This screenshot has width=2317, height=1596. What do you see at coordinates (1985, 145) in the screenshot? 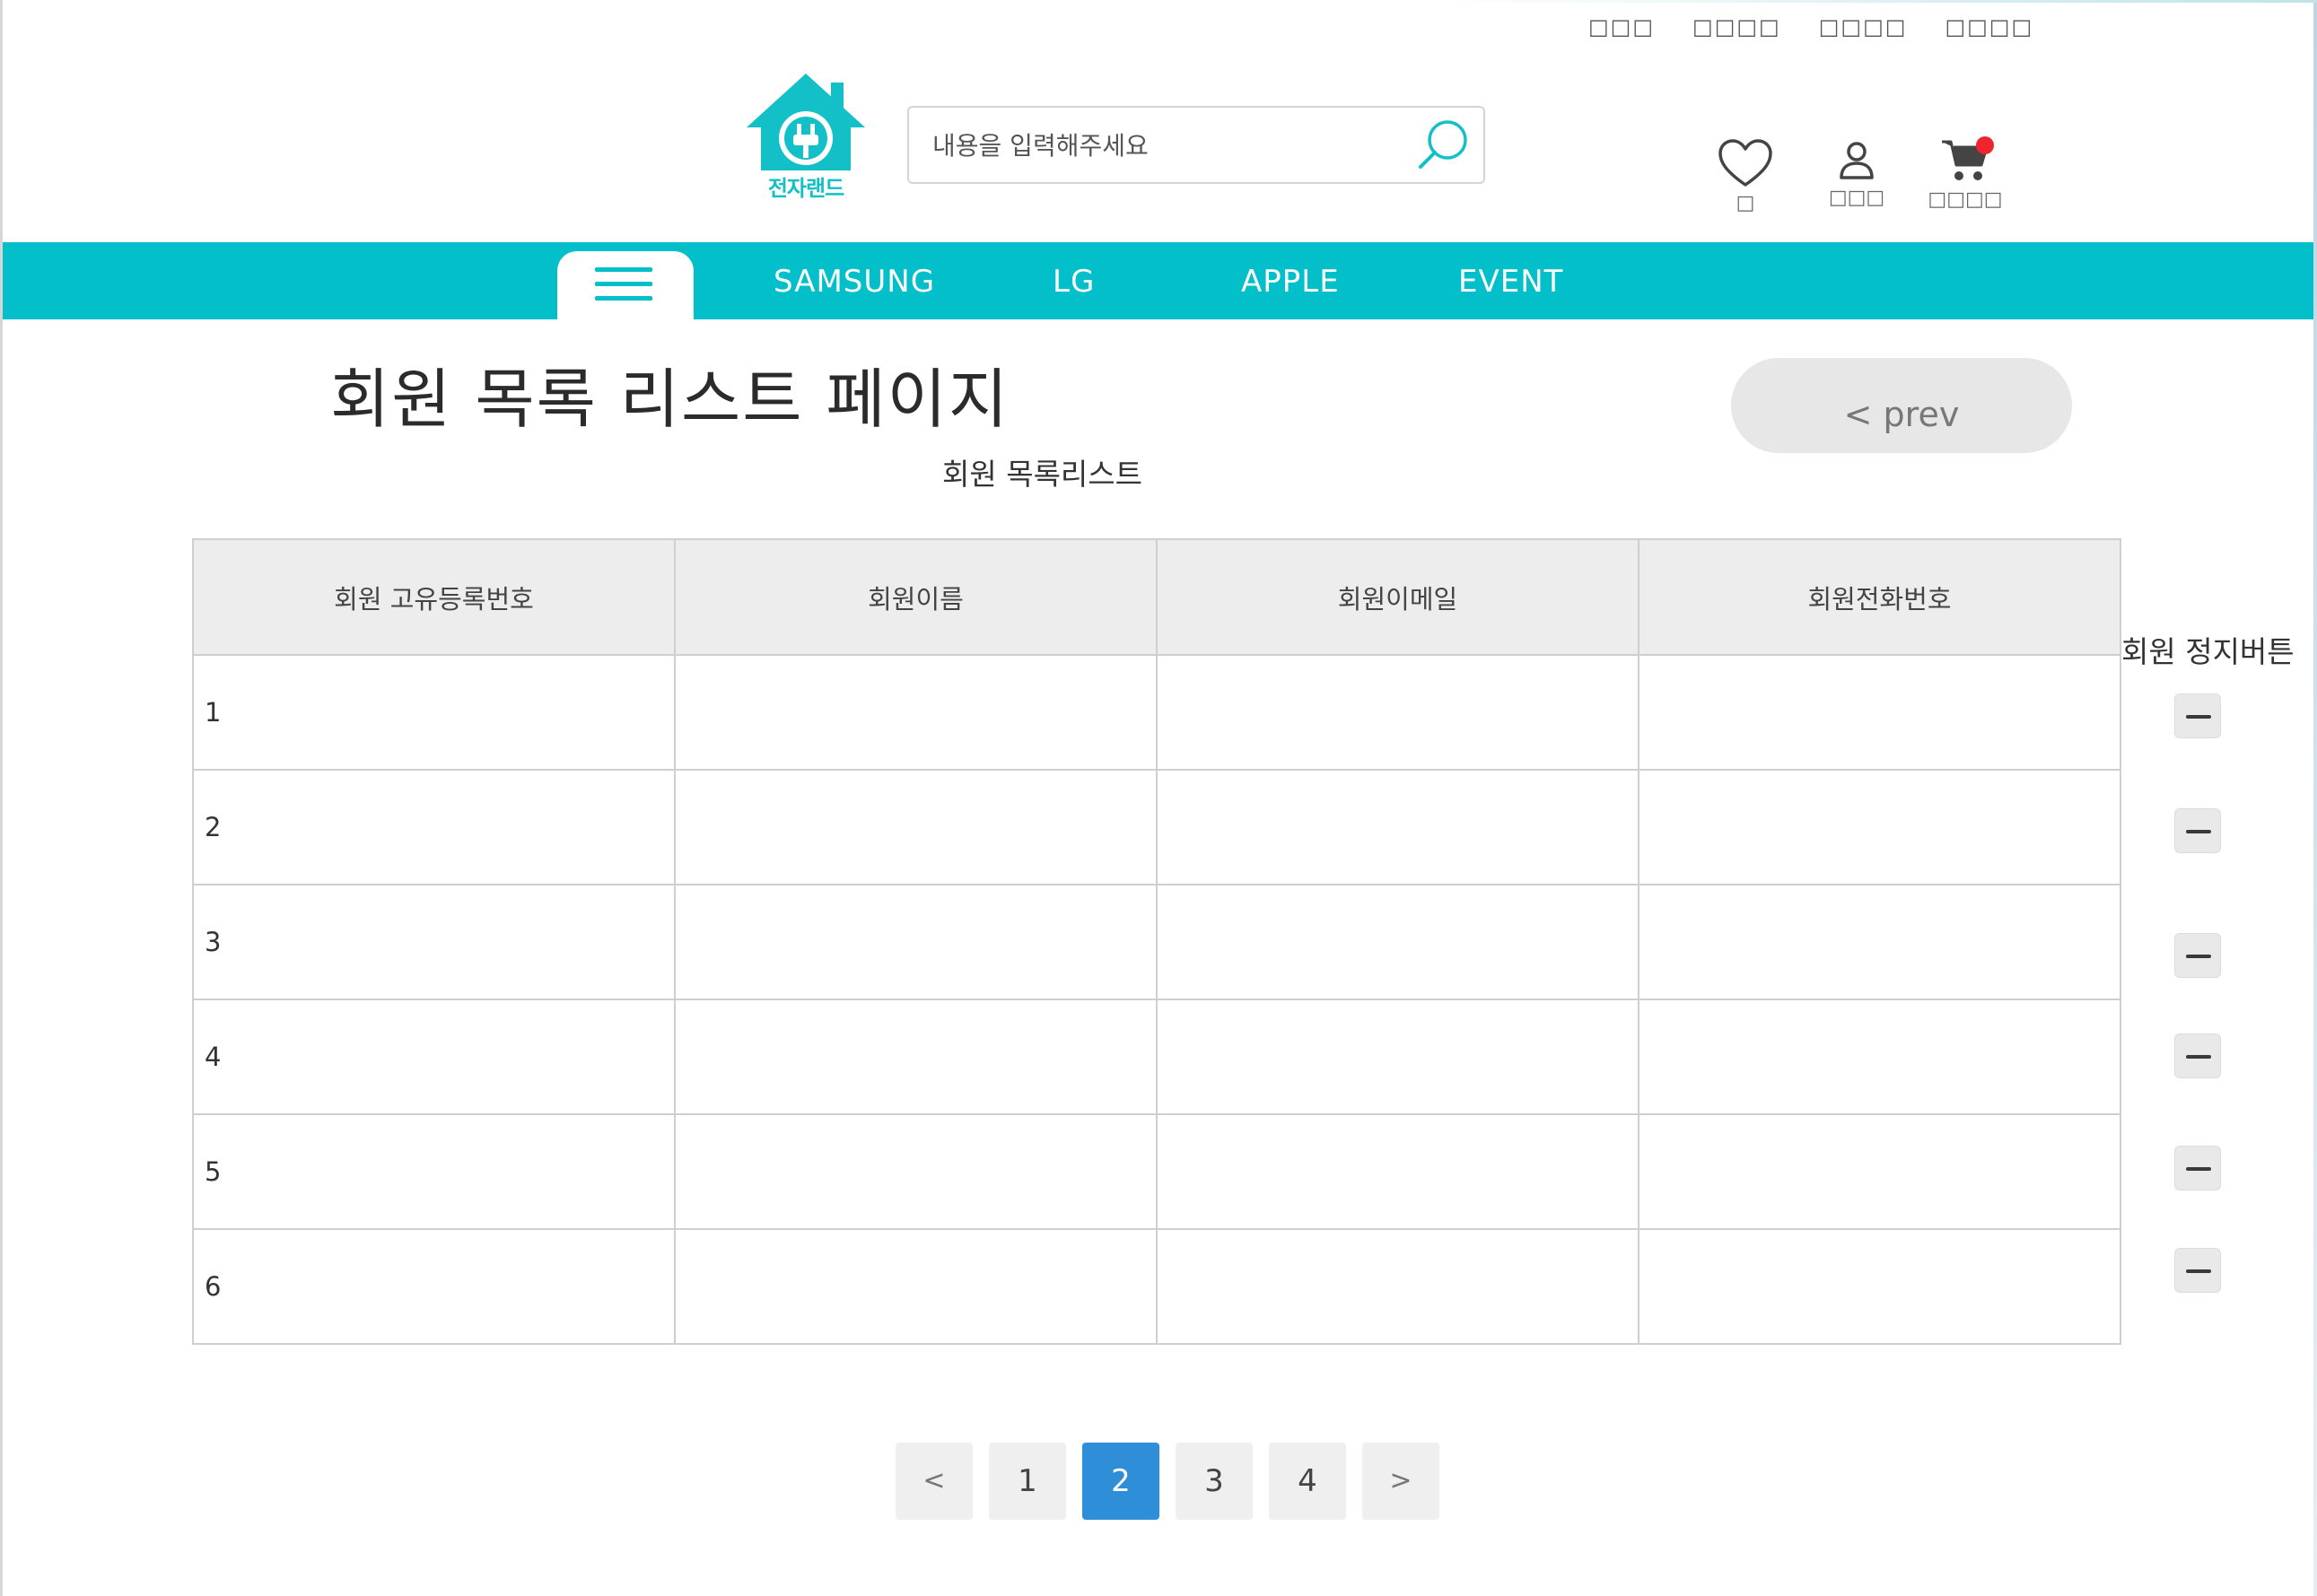
I see `cart-badge` at bounding box center [1985, 145].